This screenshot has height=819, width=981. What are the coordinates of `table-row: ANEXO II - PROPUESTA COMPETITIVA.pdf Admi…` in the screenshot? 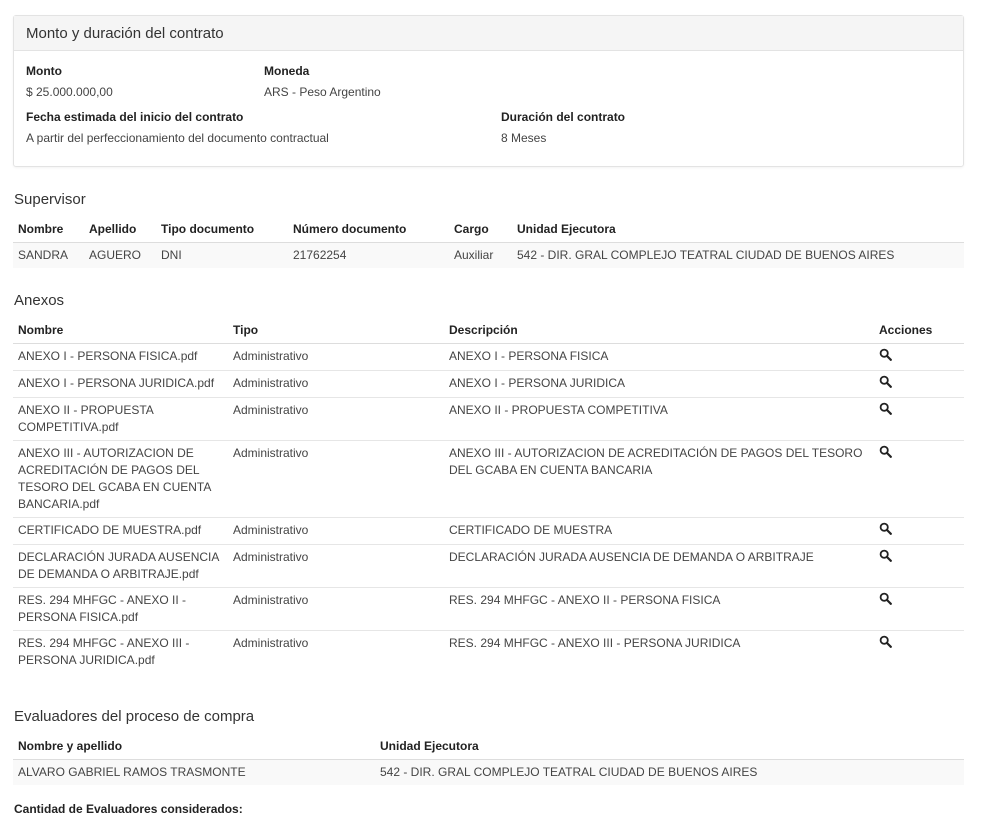 It's located at (488, 418).